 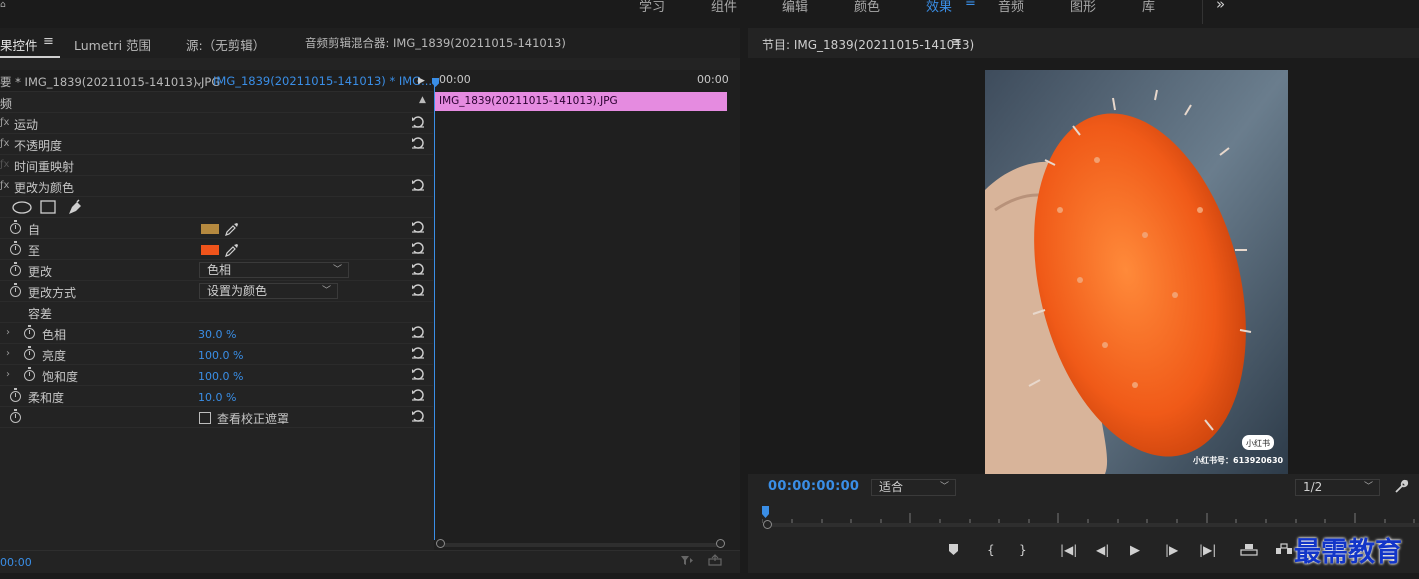 I want to click on playhead, so click(x=434, y=310).